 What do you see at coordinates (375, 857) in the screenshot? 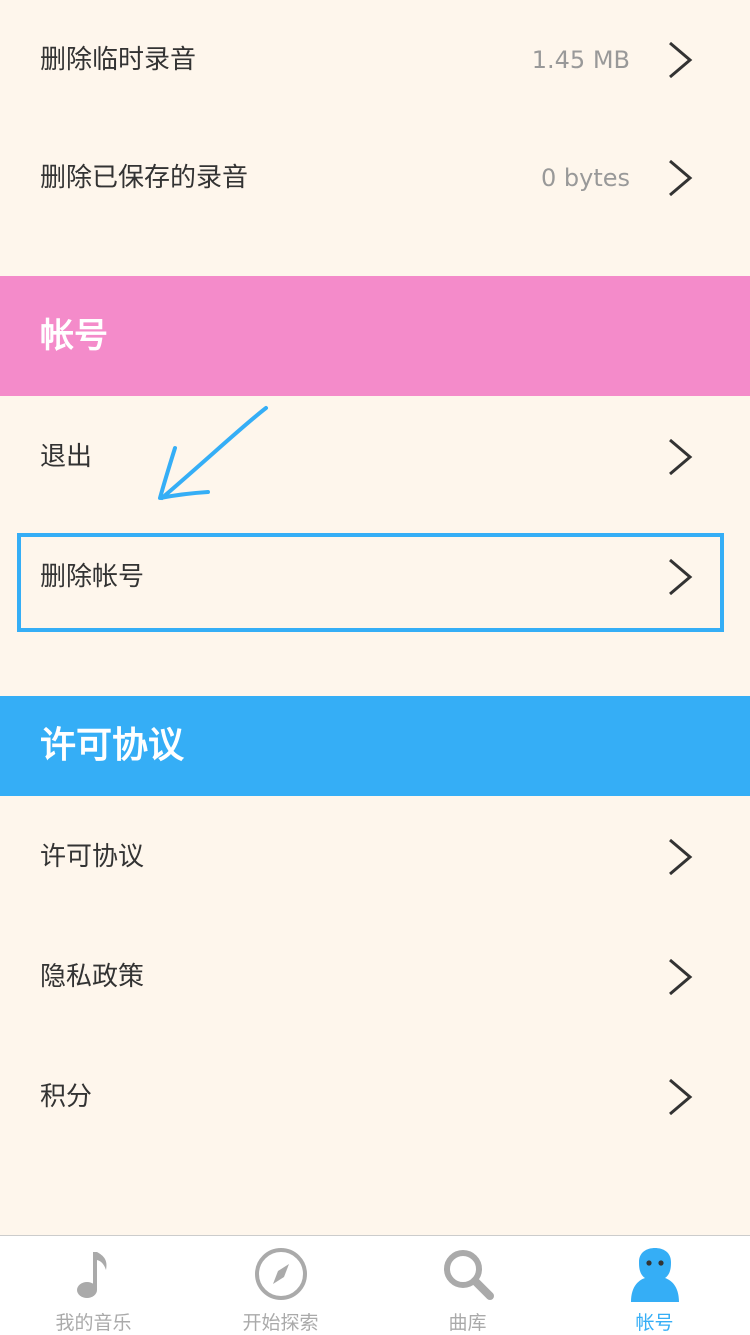
I see `license-agreement-row: 许可协议` at bounding box center [375, 857].